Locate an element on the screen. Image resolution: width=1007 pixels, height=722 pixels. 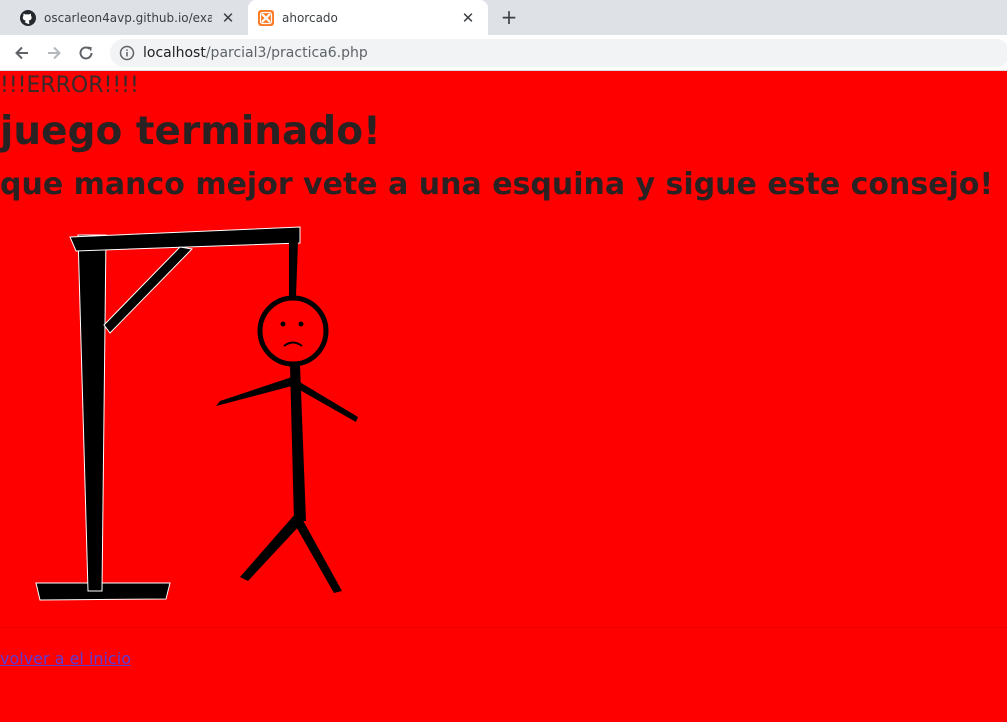
tab-ahorcado: ahorcado ✕ is located at coordinates (368, 17).